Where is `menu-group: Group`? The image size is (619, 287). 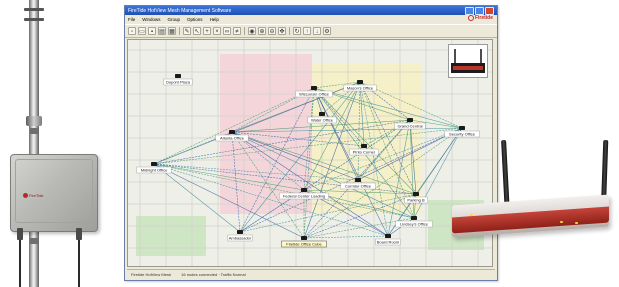
menu-group: Group is located at coordinates (174, 19).